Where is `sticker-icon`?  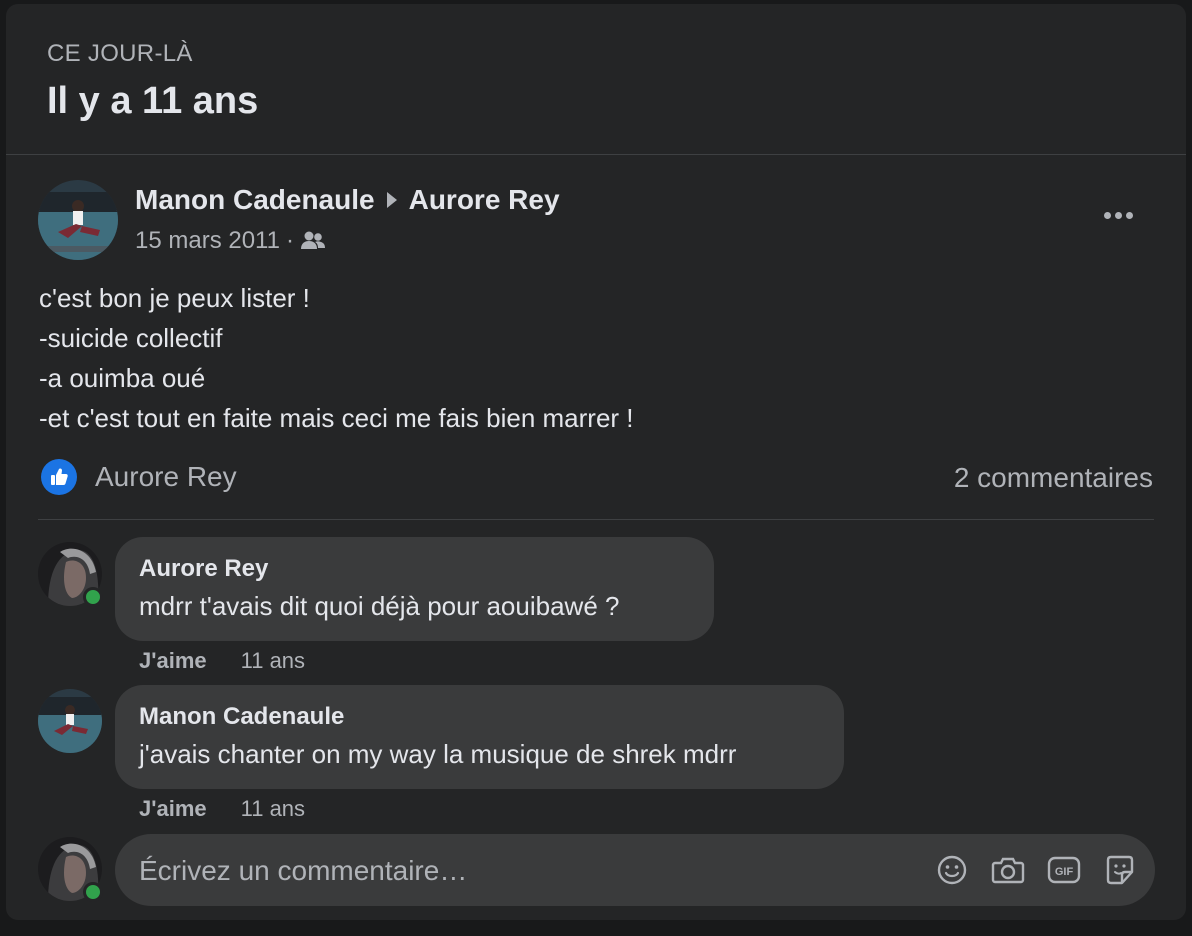 sticker-icon is located at coordinates (1120, 870).